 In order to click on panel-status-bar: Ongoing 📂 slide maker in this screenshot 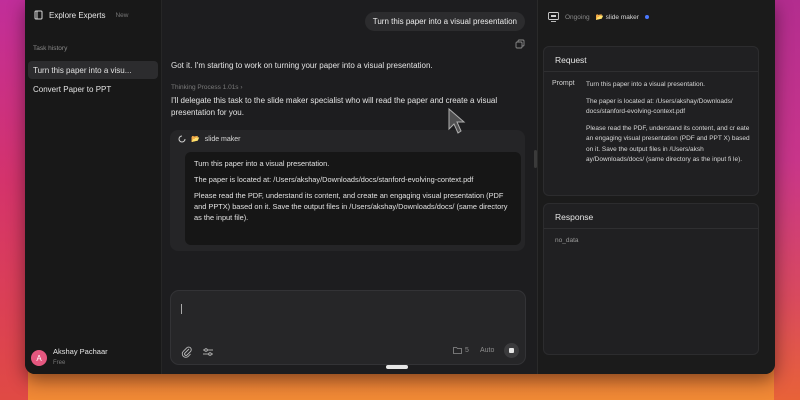, I will do `click(598, 17)`.